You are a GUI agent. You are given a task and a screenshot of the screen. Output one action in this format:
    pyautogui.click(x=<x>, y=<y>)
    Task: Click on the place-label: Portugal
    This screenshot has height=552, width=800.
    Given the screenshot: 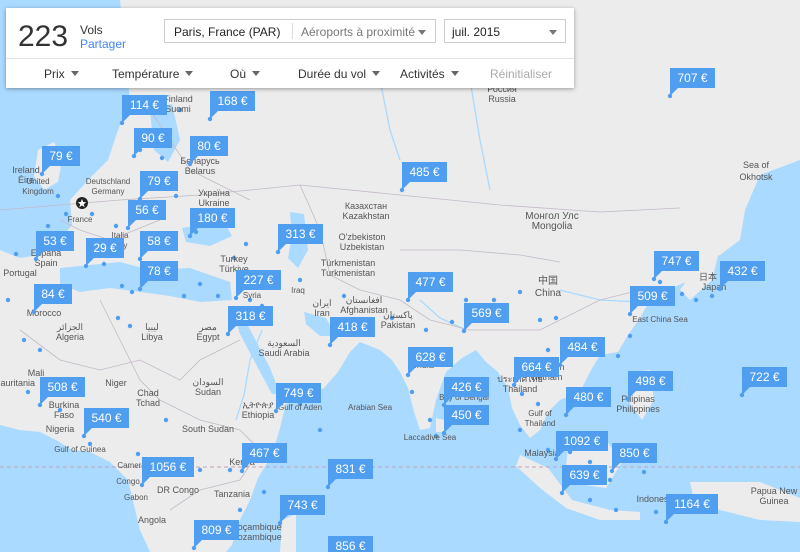 What is the action you would take?
    pyautogui.click(x=20, y=273)
    